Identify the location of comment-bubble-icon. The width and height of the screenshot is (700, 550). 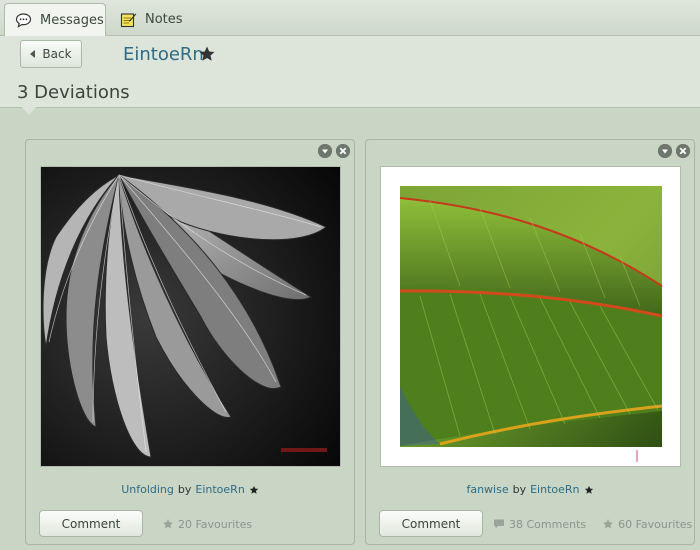
(499, 524).